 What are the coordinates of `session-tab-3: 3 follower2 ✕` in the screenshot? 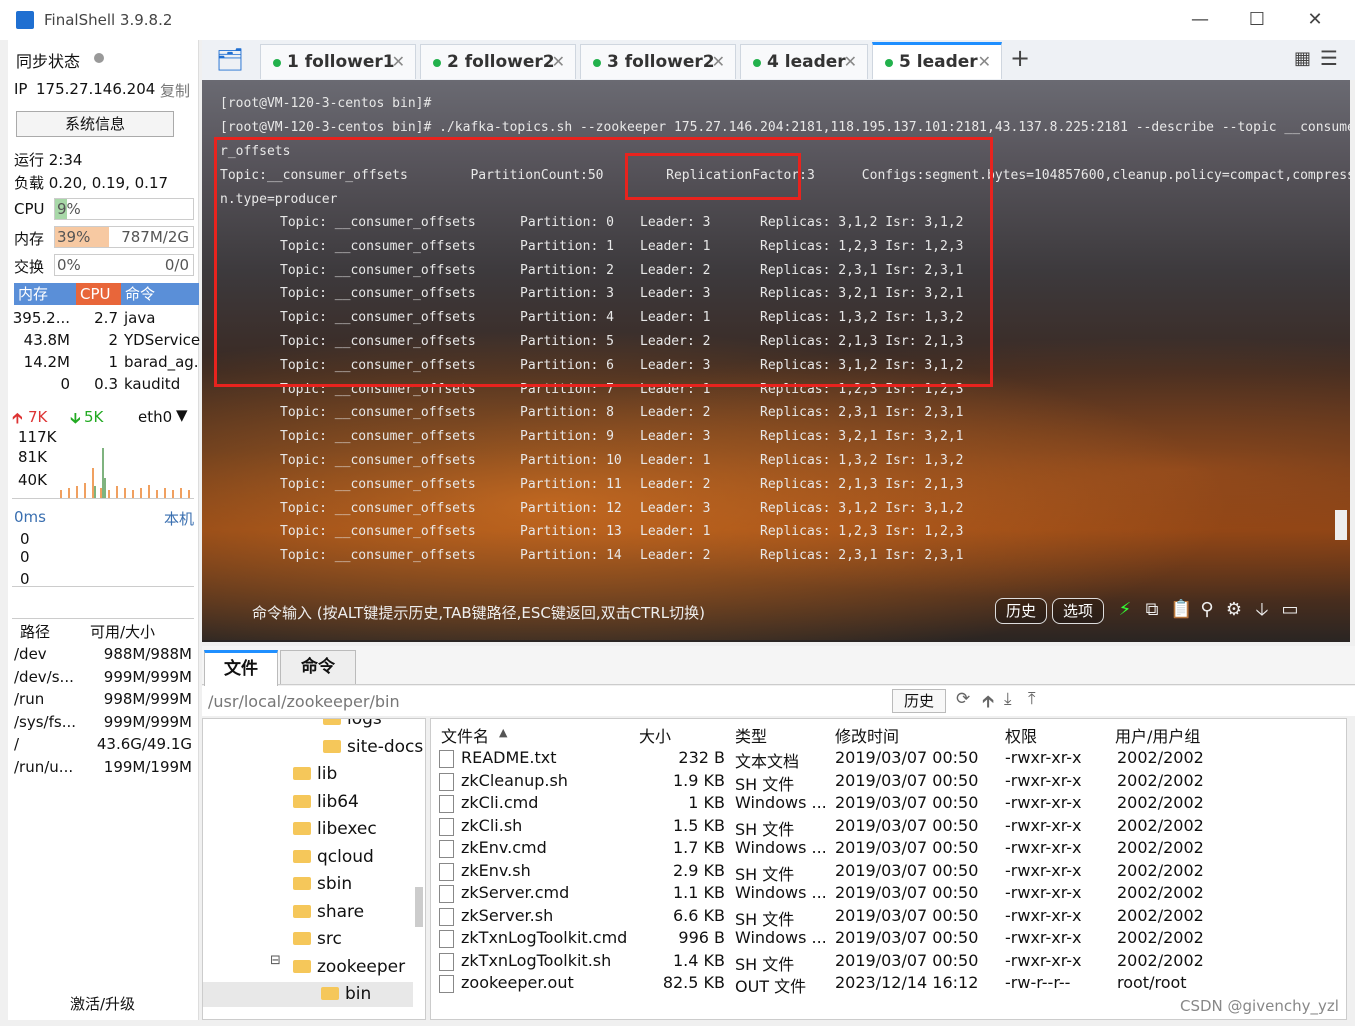 It's located at (658, 61).